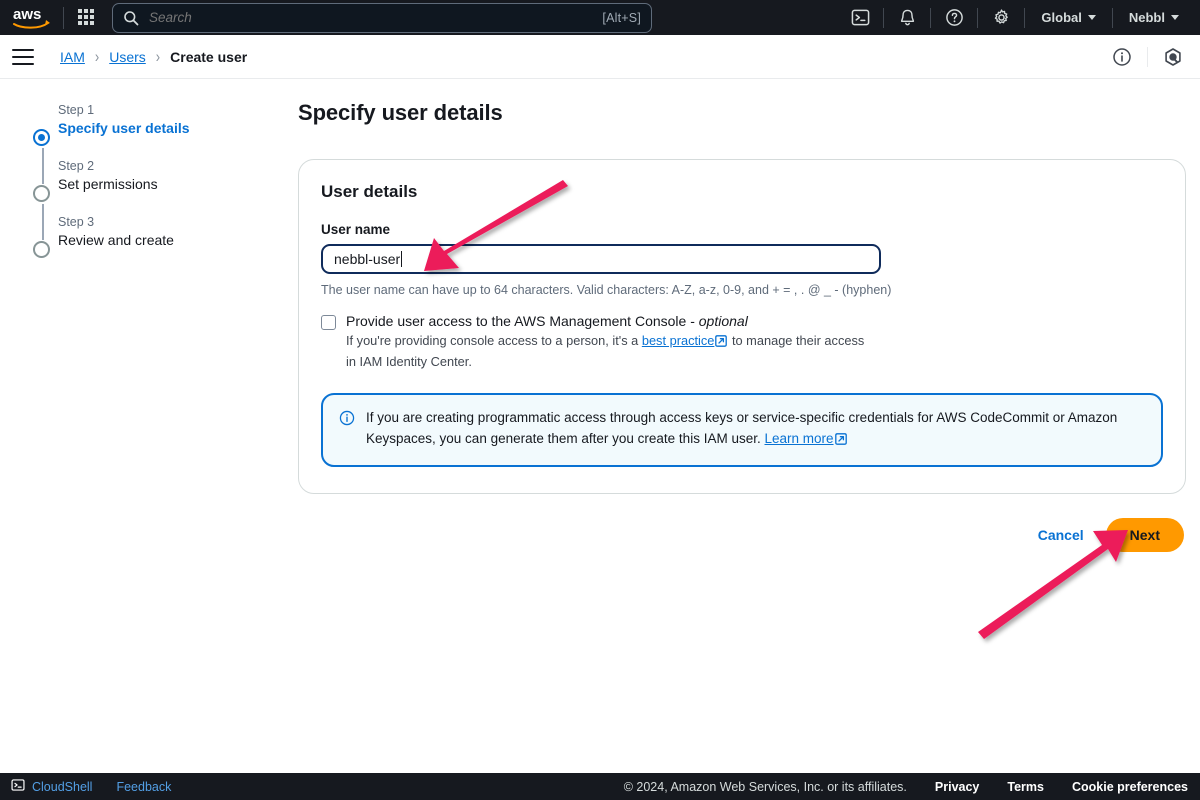 The image size is (1200, 800). I want to click on stepper-step-3: Step 3 Review and create, so click(138, 243).